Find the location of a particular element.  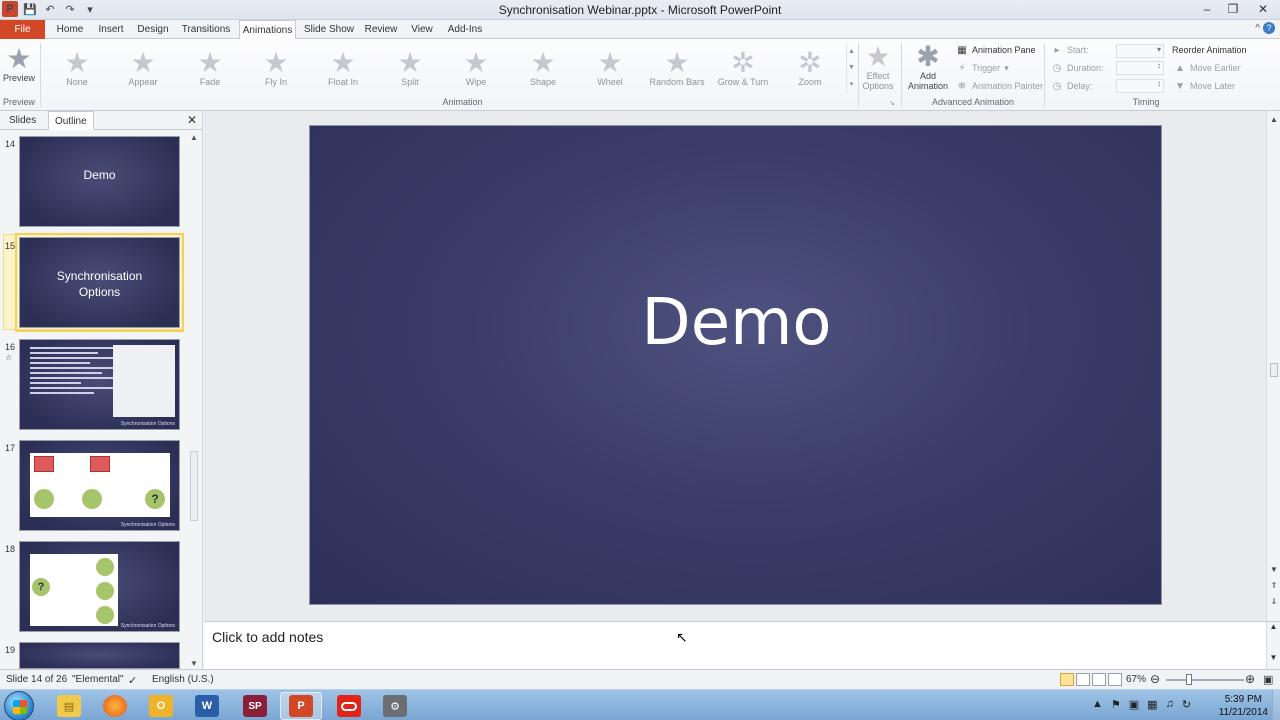

start-select: ▾ is located at coordinates (1140, 51).